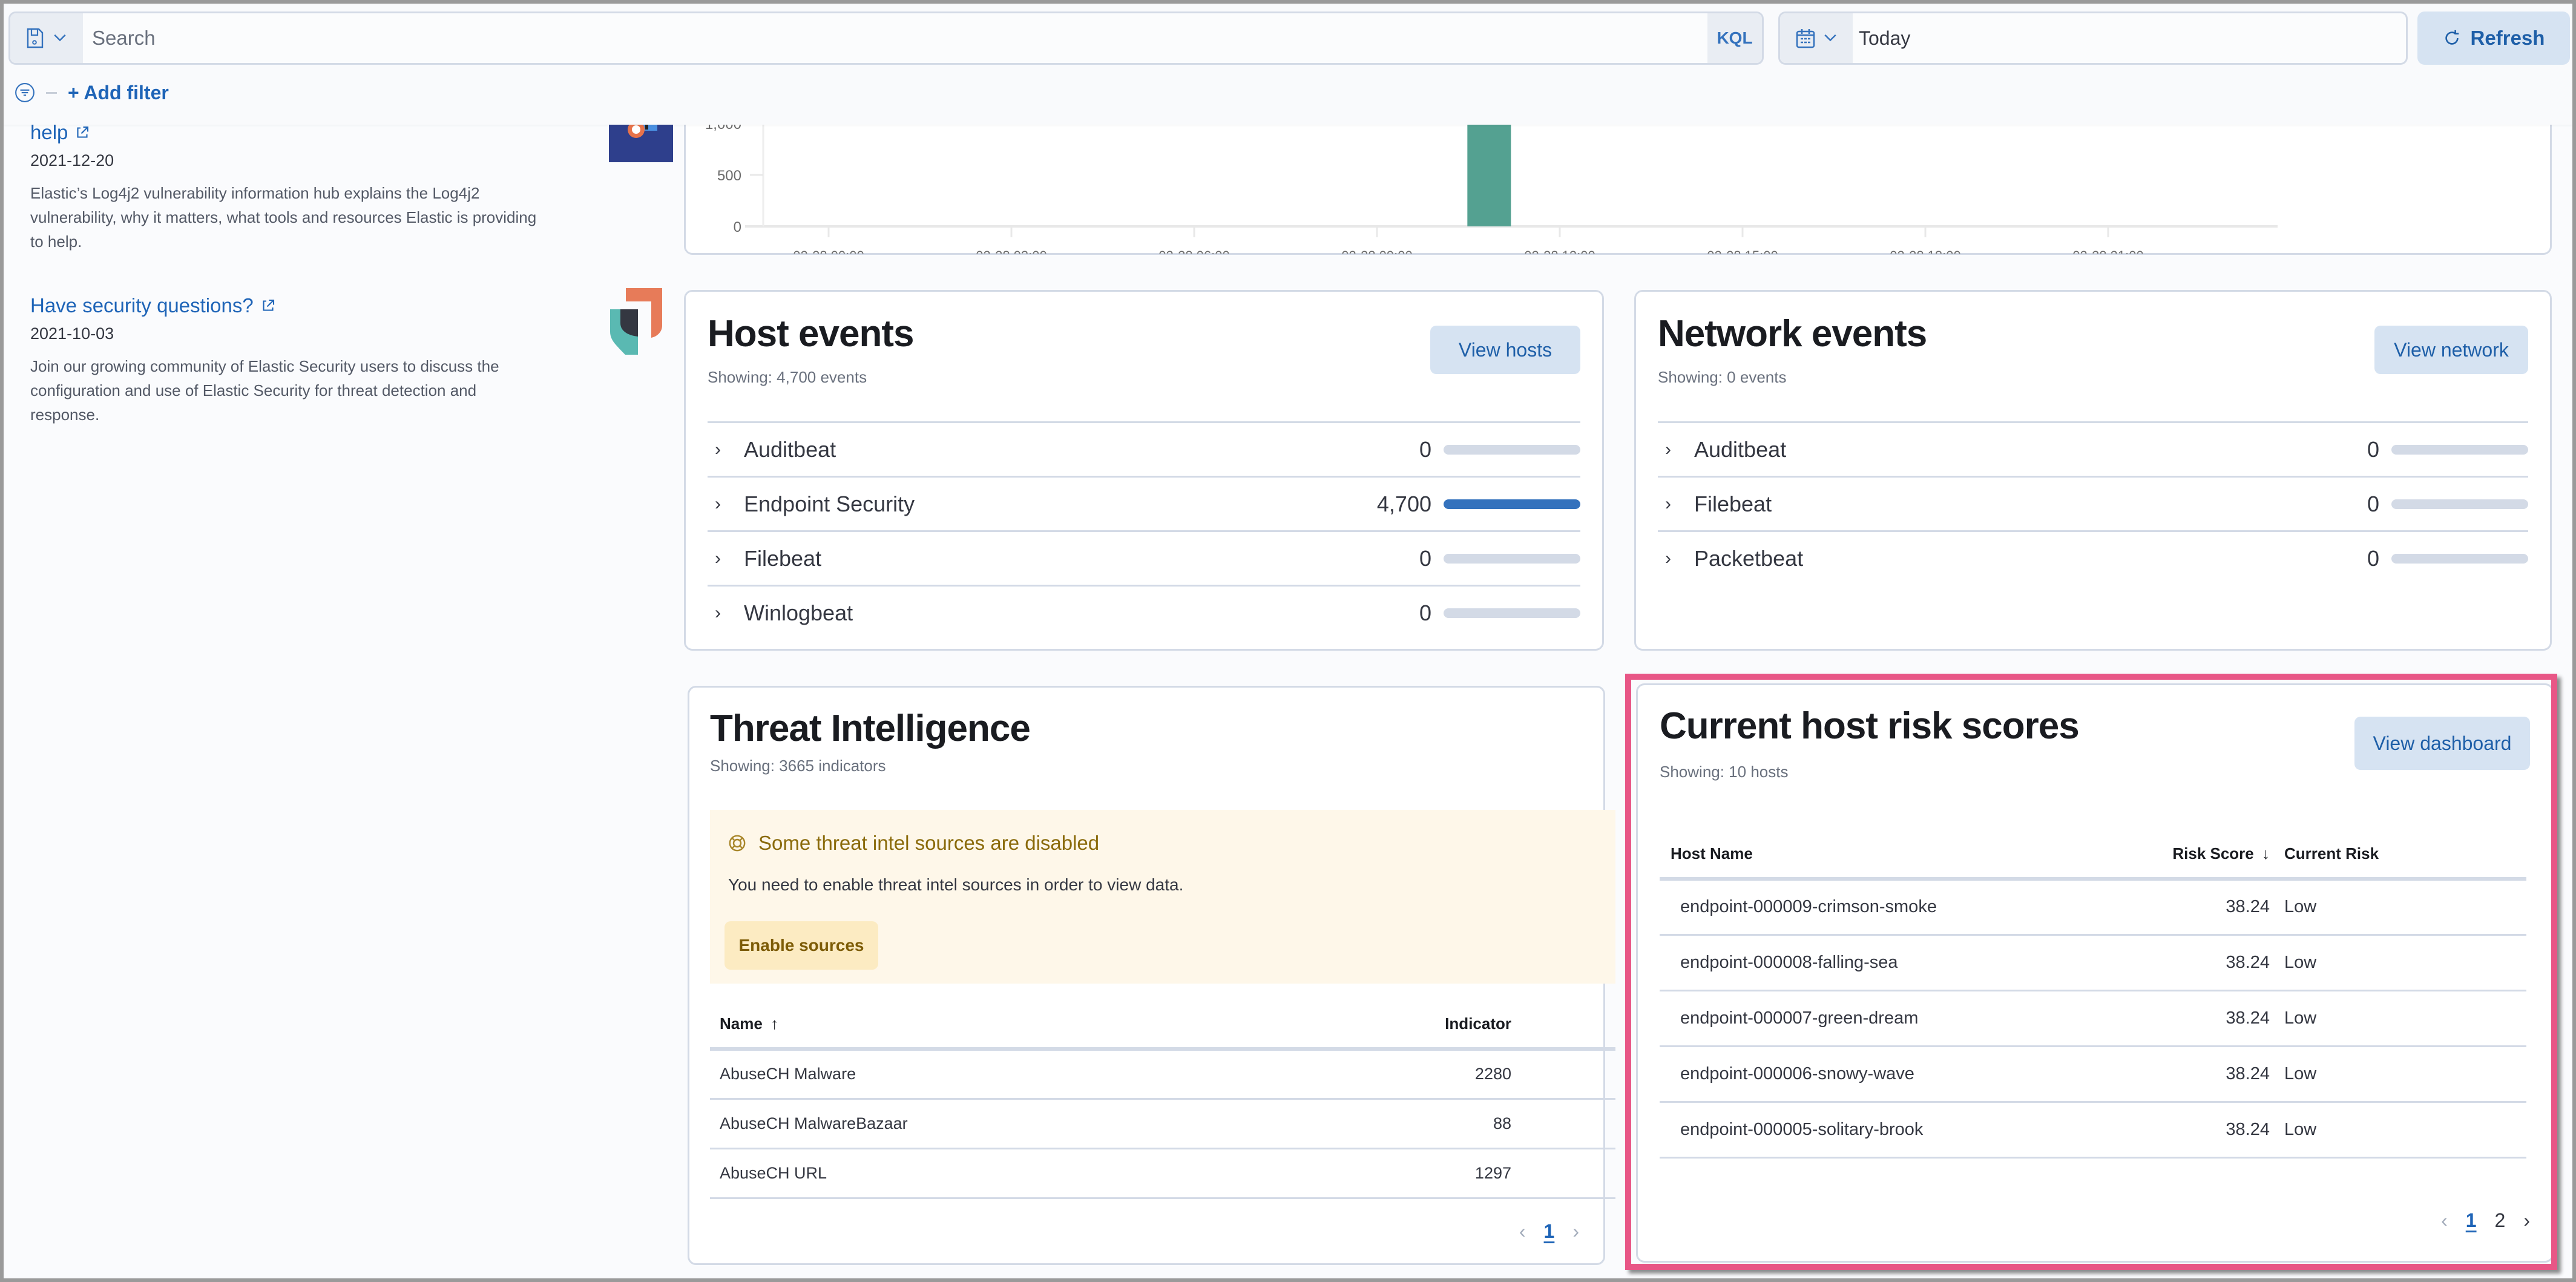  I want to click on view-hosts-button: View hosts, so click(1505, 350).